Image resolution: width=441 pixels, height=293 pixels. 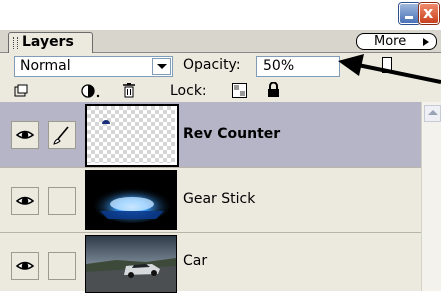 I want to click on tab-label: Layers, so click(x=48, y=42).